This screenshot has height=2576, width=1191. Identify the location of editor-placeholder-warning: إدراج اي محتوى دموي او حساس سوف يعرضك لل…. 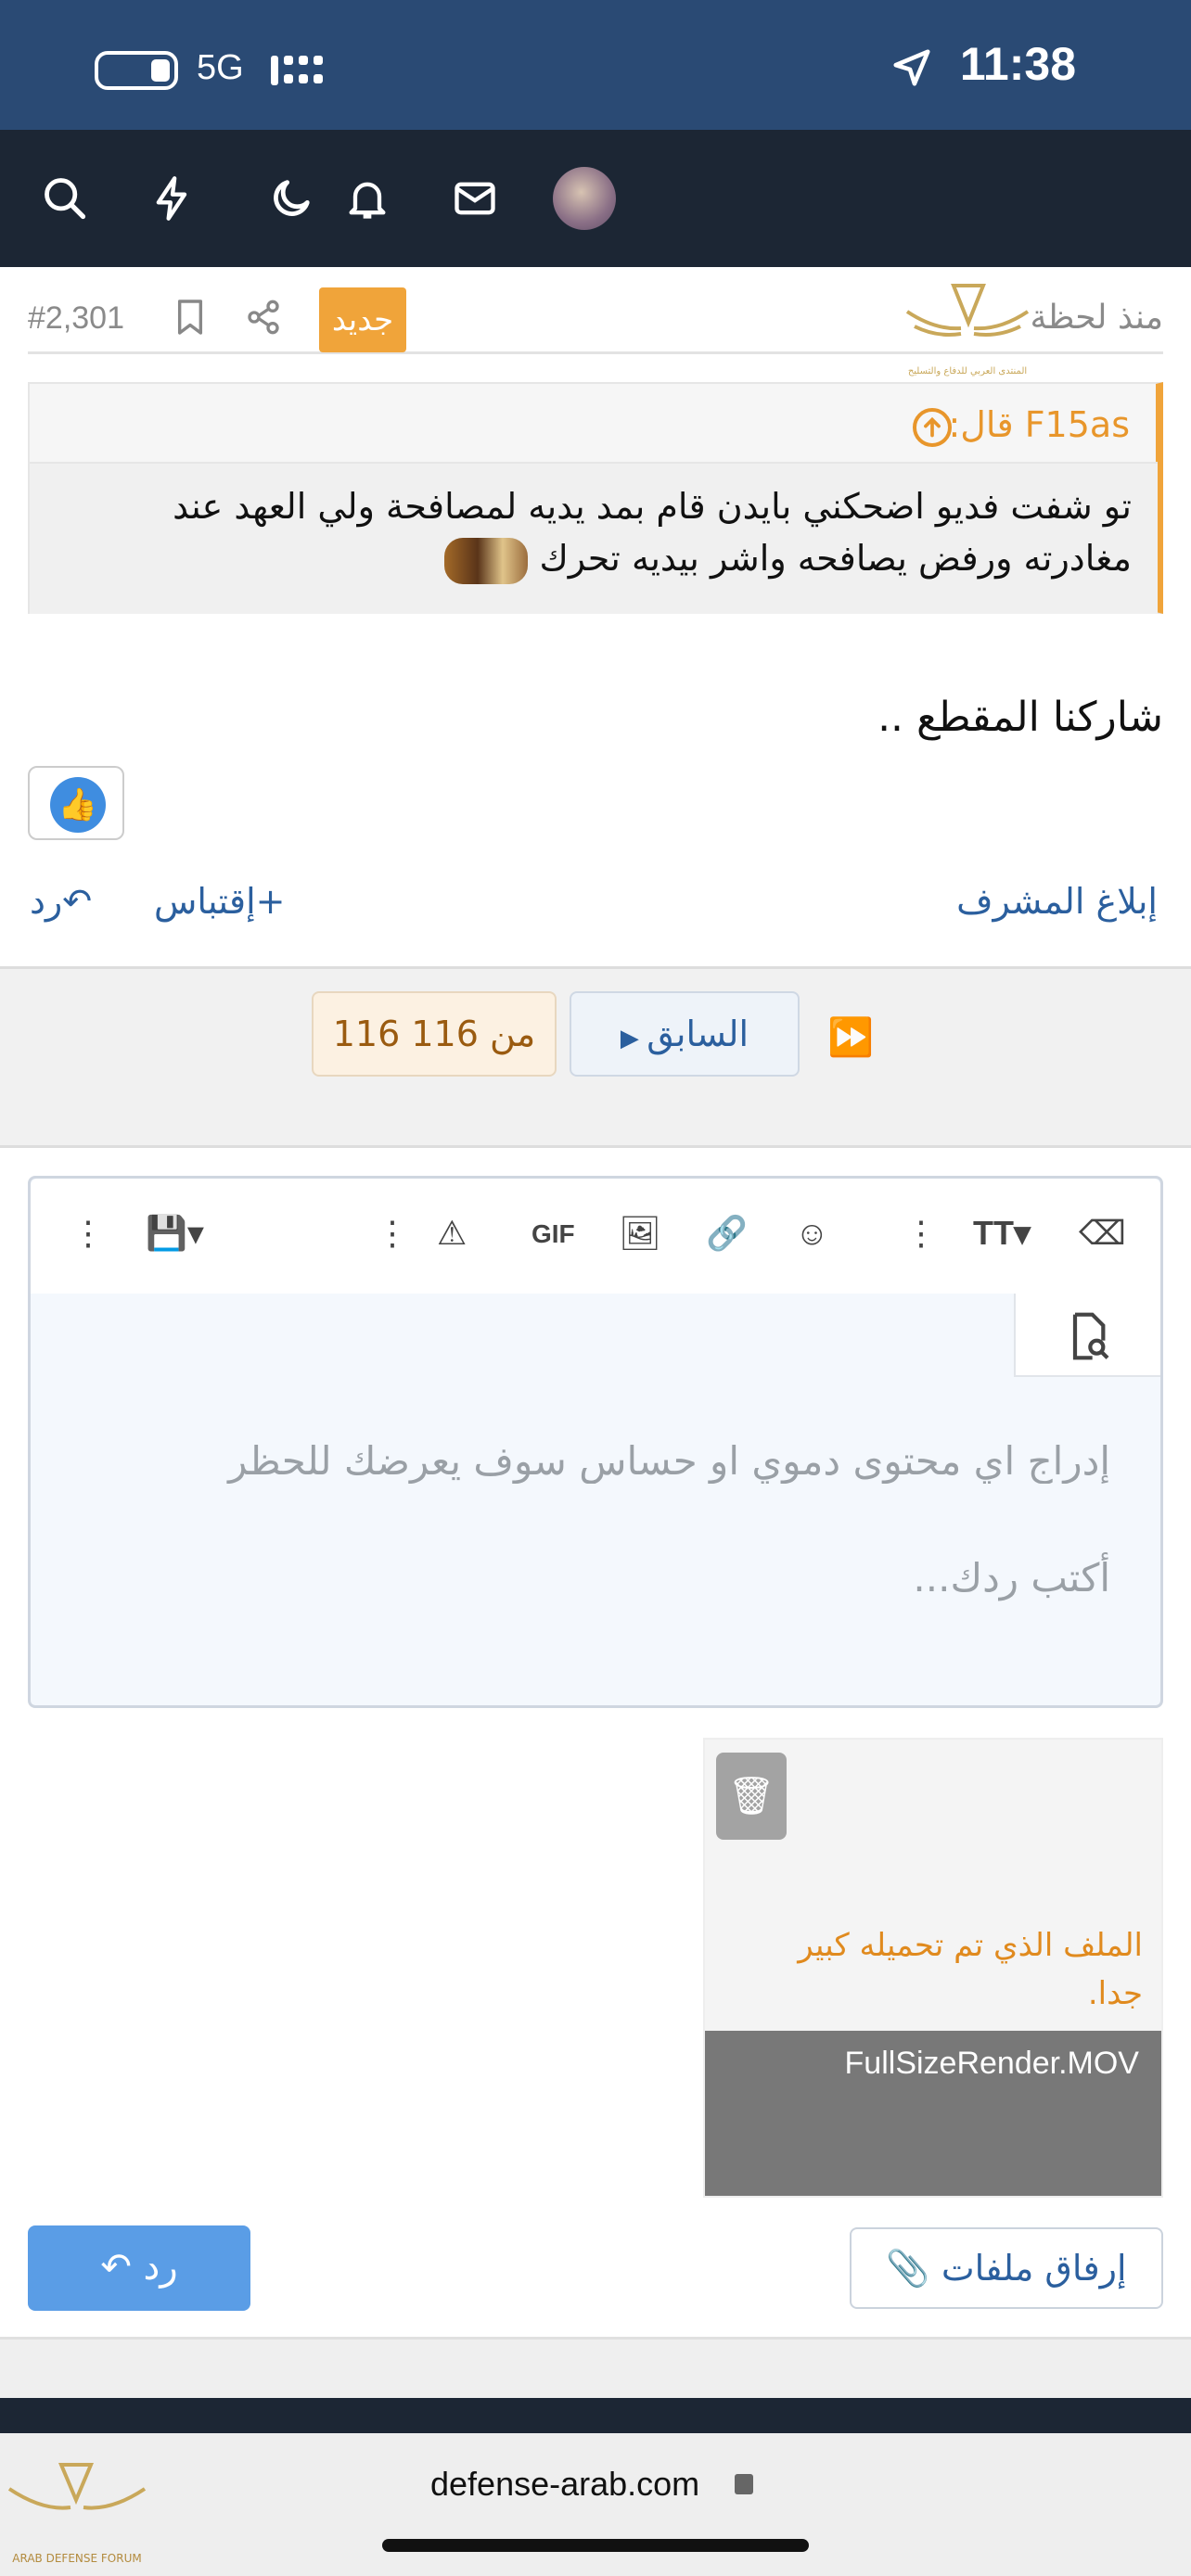
(669, 1461).